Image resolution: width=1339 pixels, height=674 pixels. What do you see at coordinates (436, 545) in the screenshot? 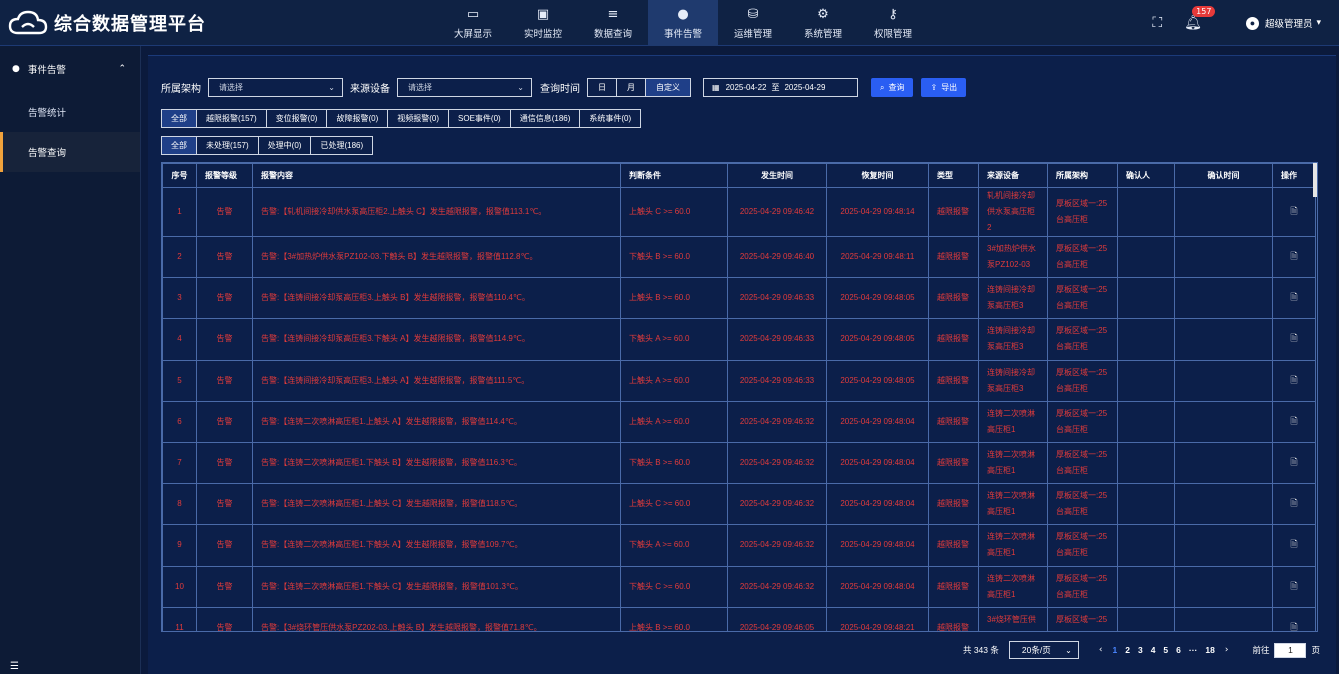
I see `alarm-content: 告警:【连铸二次喷淋高压柜1.下触头 A】发生越限报警，报警值109.7℃。` at bounding box center [436, 545].